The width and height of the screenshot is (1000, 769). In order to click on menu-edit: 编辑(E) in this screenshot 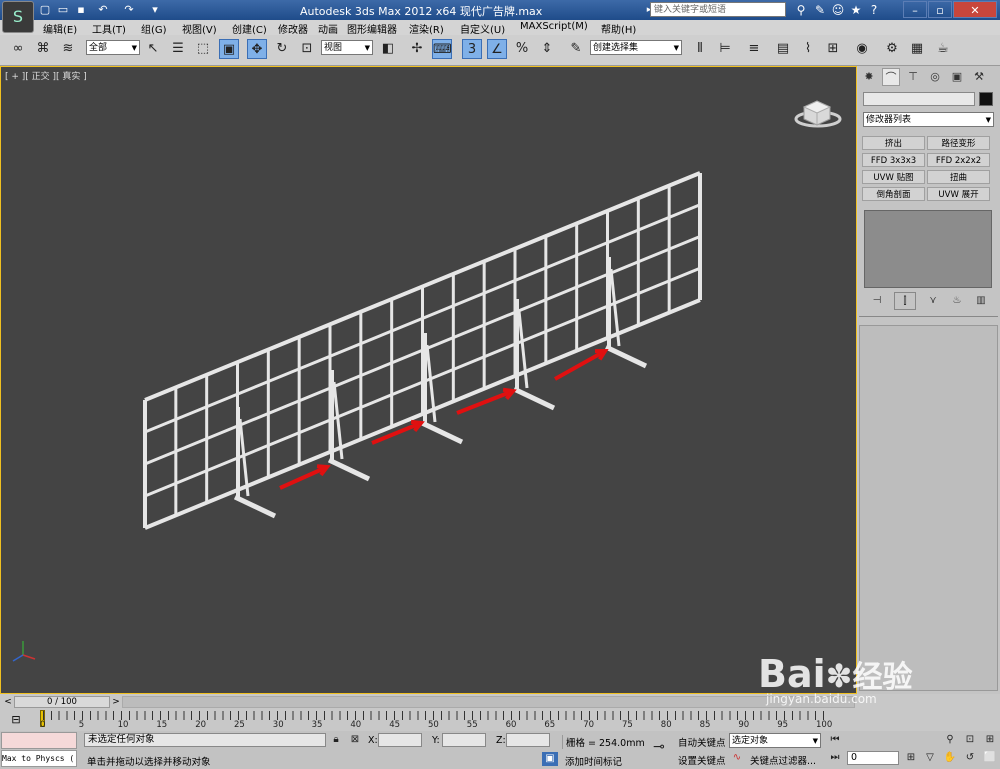, I will do `click(60, 28)`.